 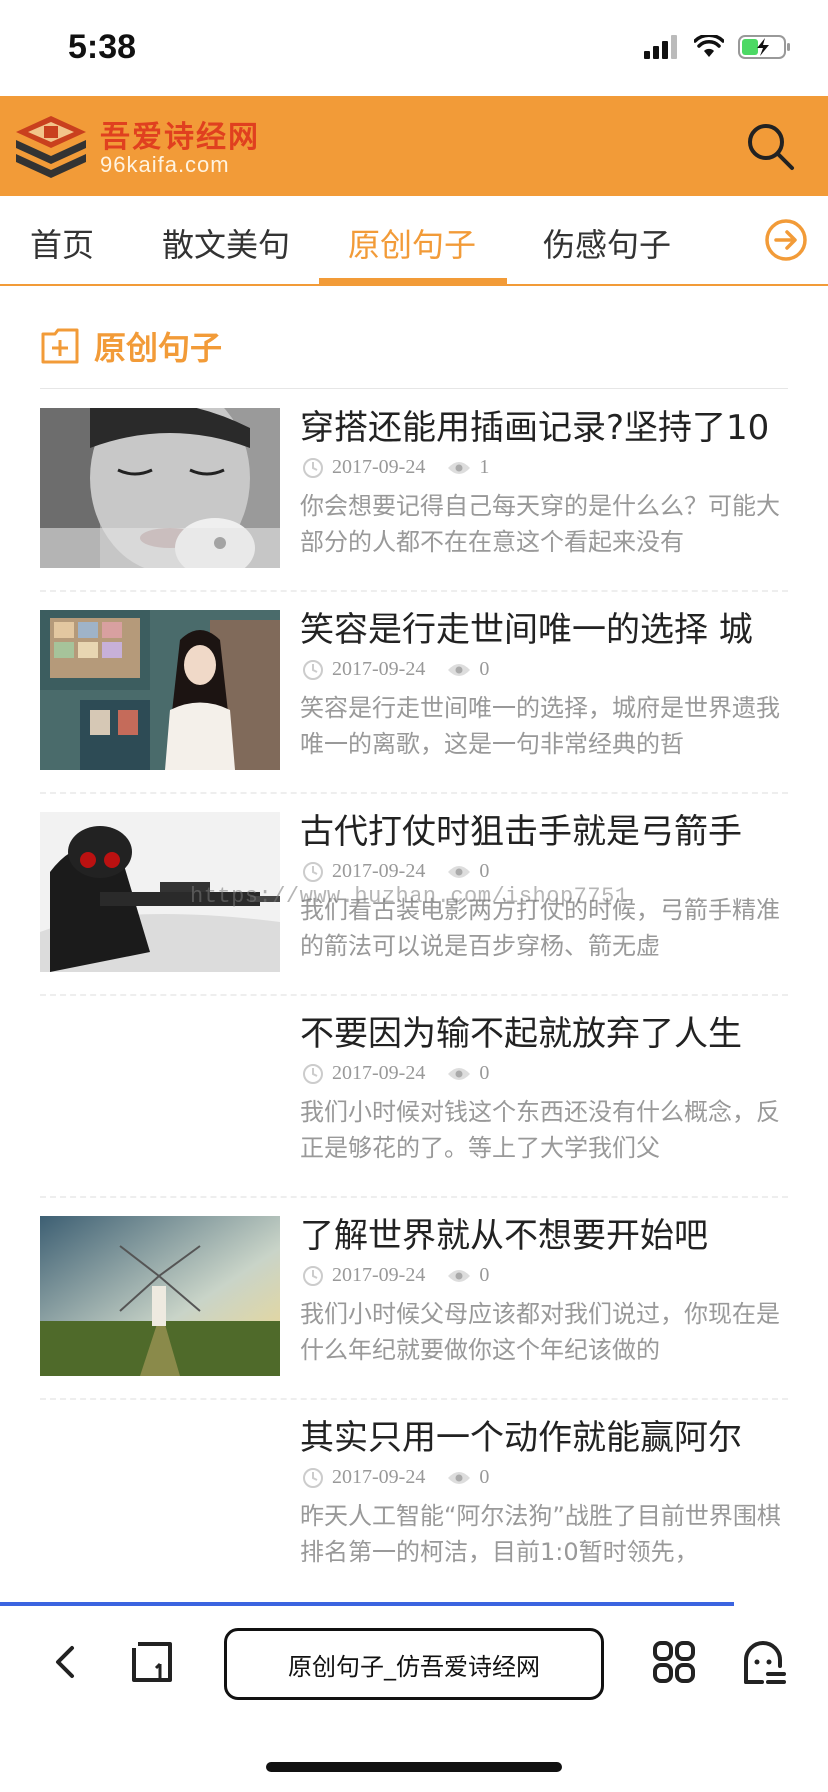 I want to click on article-meta: 2017-09-24 1, so click(x=395, y=467).